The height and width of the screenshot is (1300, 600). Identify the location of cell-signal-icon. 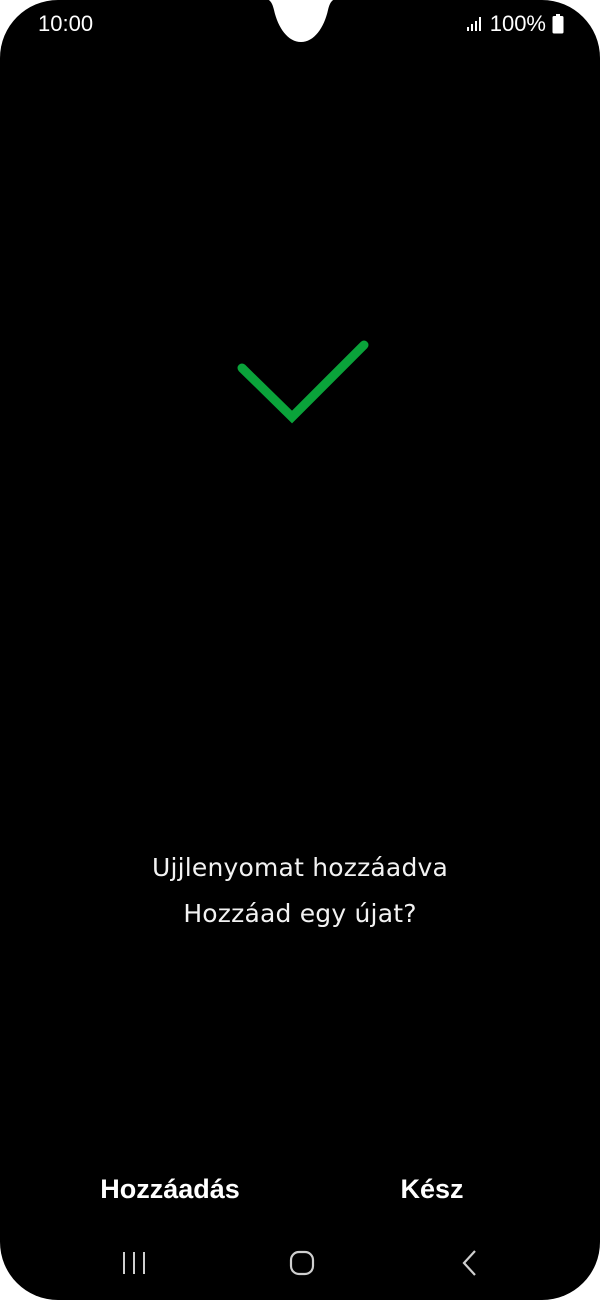
(473, 24).